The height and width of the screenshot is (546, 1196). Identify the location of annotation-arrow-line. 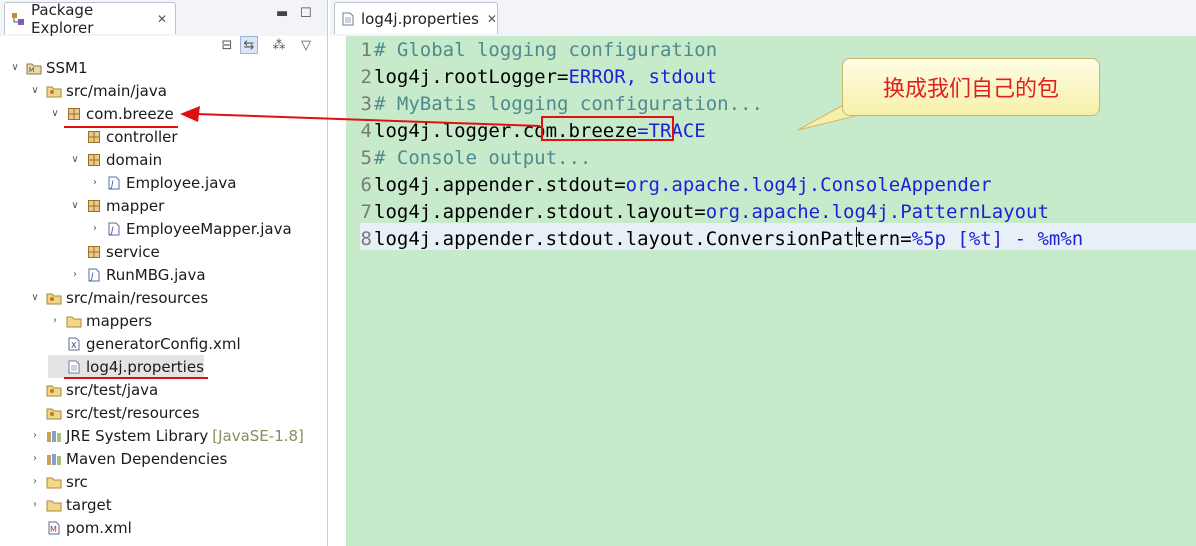
(368, 120).